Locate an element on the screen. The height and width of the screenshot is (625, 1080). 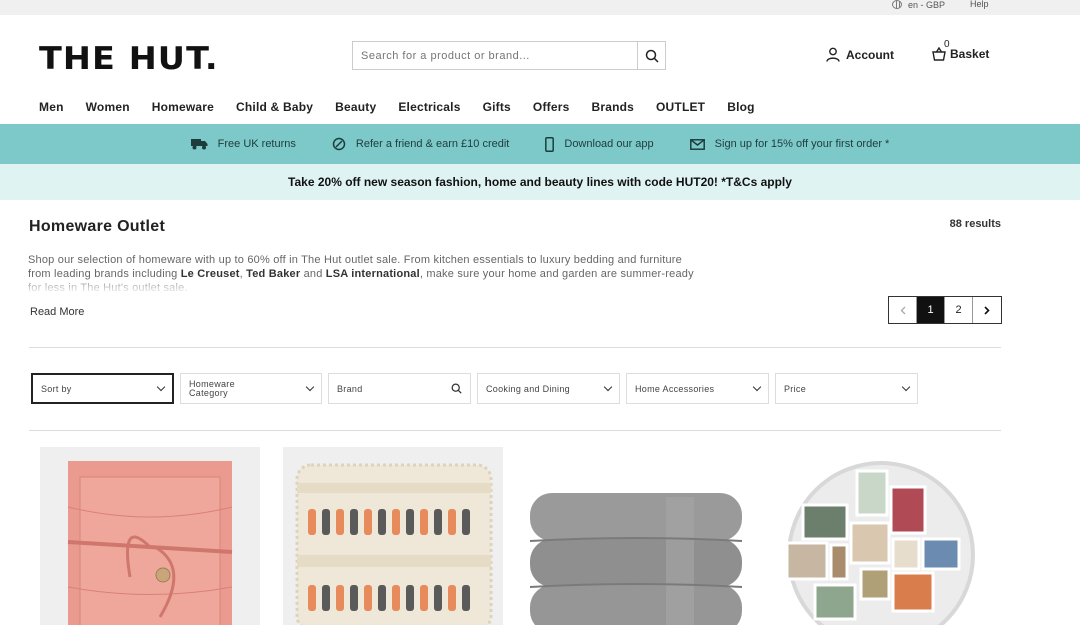
pagination-page-1: 1 is located at coordinates (931, 310).